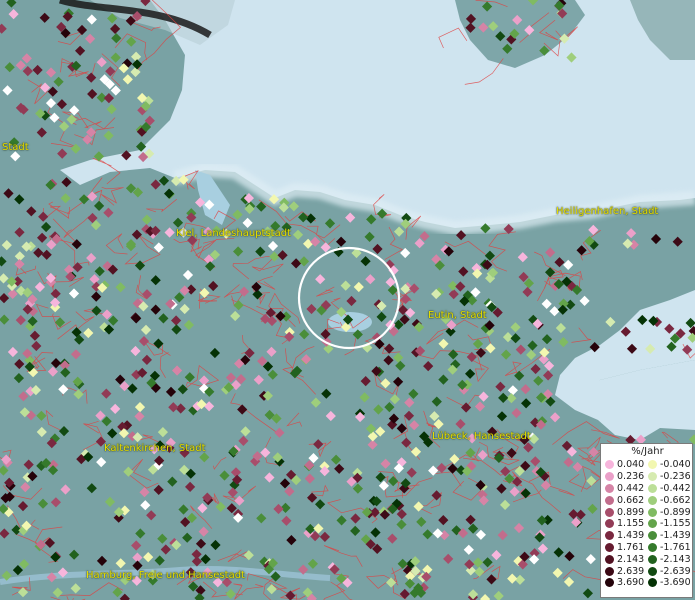 The height and width of the screenshot is (600, 695). I want to click on legend-row-positive: 1.155, so click(624, 524).